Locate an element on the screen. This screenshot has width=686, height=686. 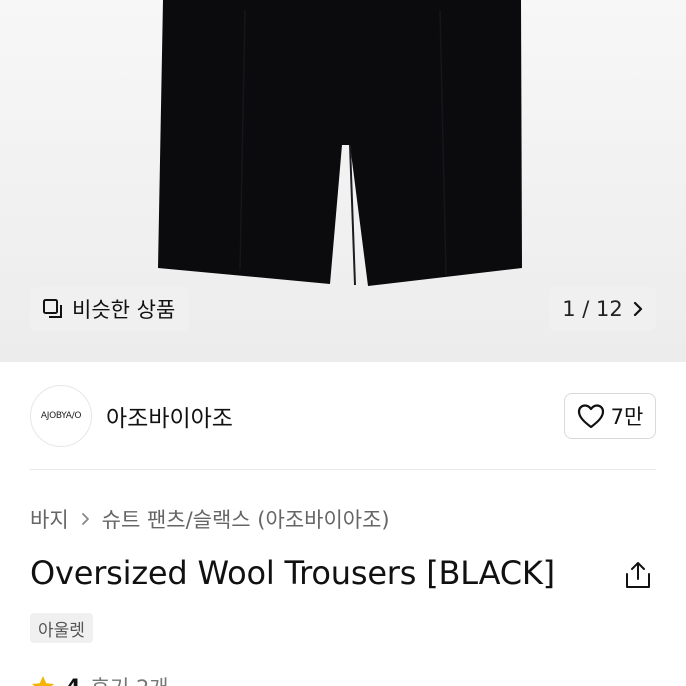
rating-summary: 4 후기 2개 is located at coordinates (99, 679).